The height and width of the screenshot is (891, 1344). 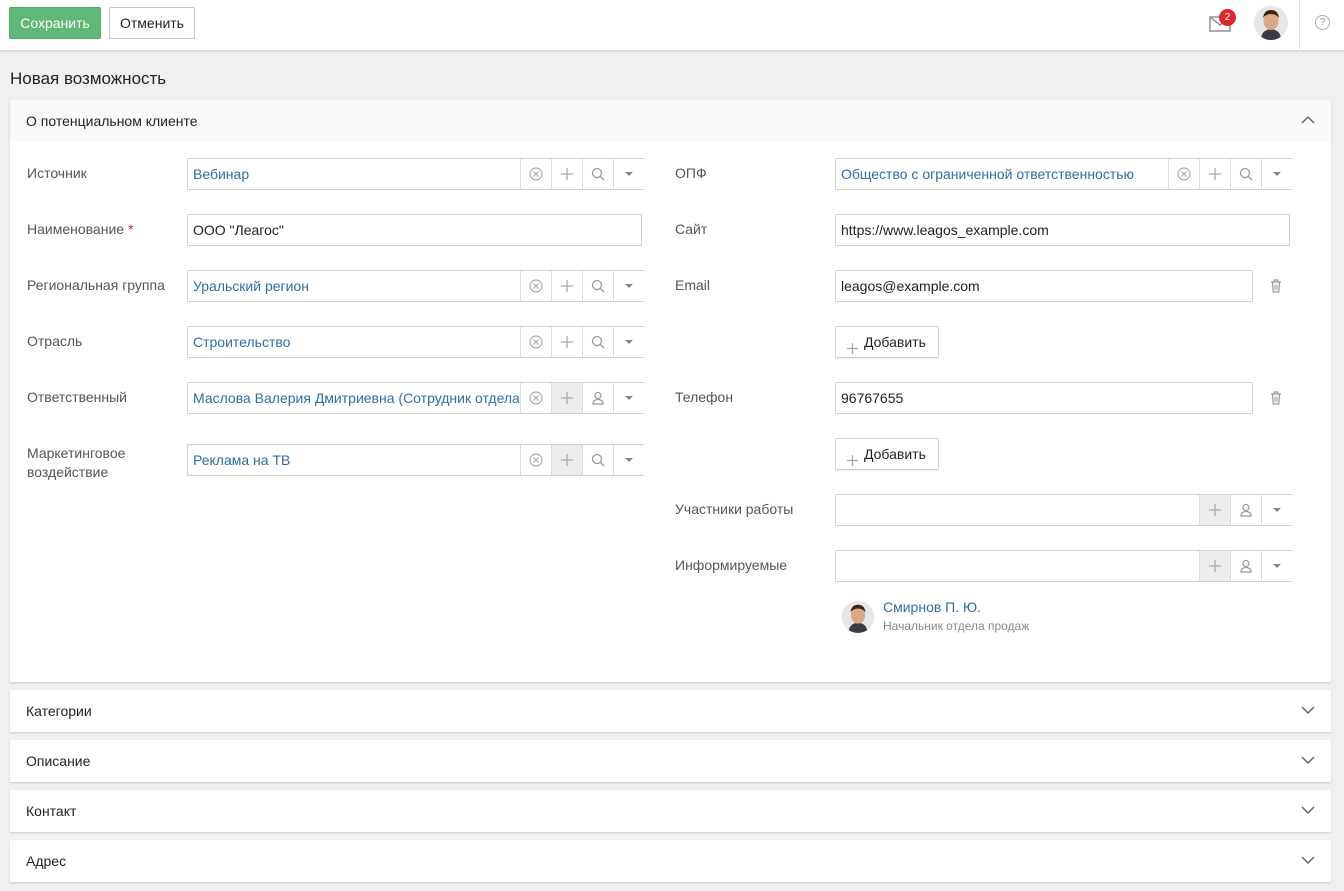 I want to click on name-input: ООО "Леагос", so click(x=414, y=230).